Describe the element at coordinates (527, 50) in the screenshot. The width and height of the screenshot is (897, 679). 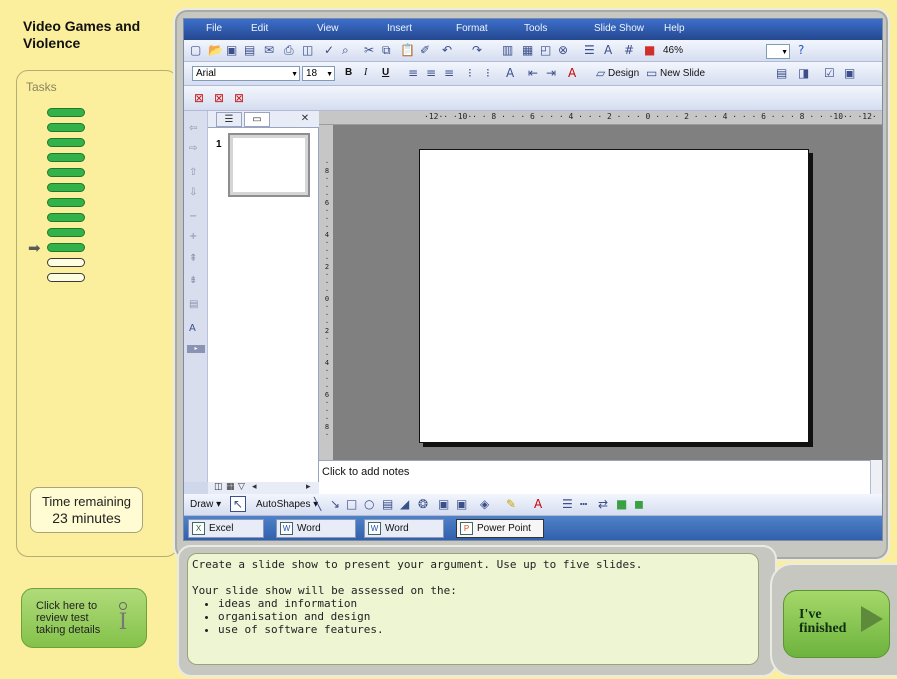
I see `table-icon: ▦` at that location.